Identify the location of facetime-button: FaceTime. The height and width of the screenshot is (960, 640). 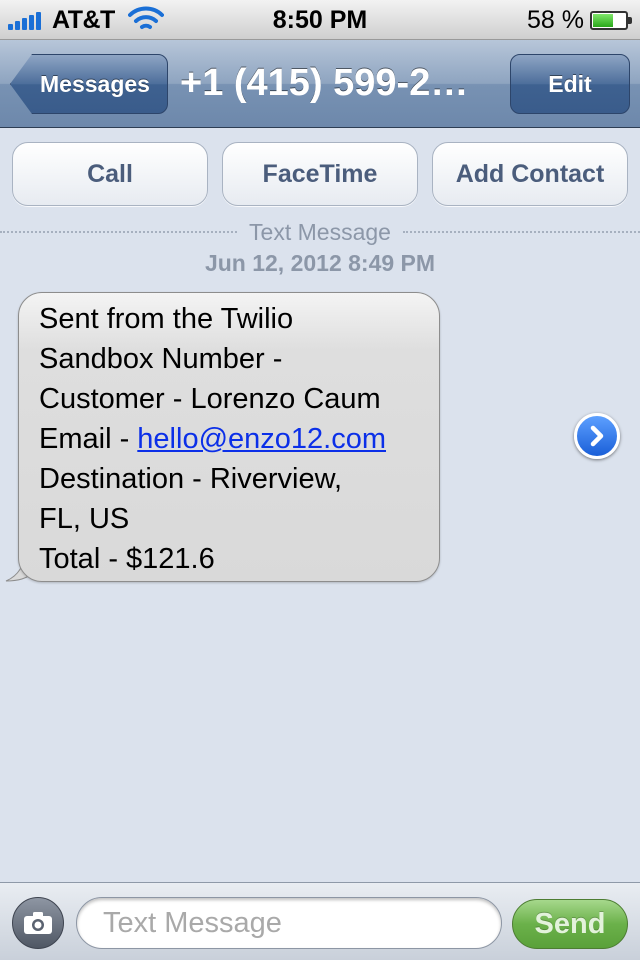
(320, 174).